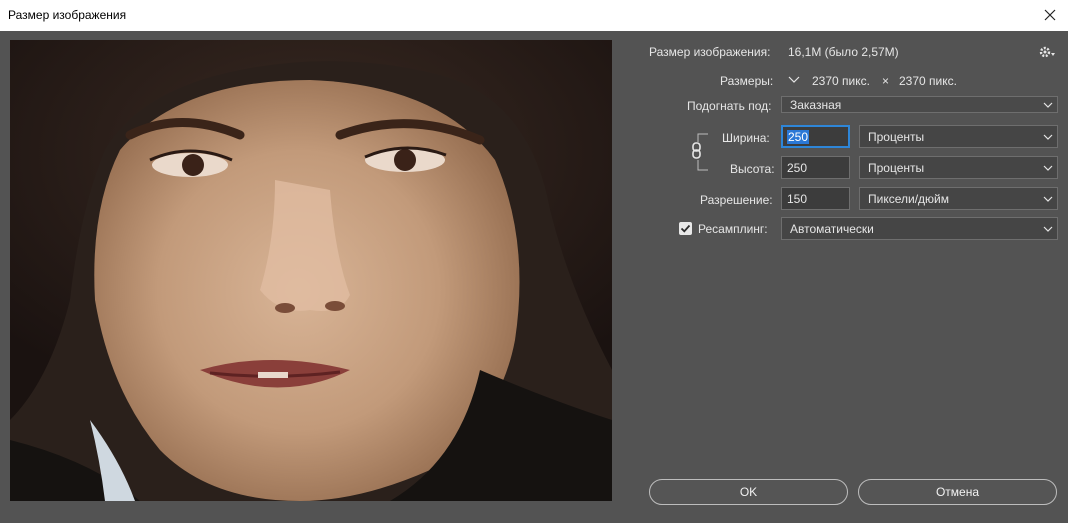 Image resolution: width=1068 pixels, height=523 pixels. I want to click on height-unit-value: Проценты, so click(896, 168).